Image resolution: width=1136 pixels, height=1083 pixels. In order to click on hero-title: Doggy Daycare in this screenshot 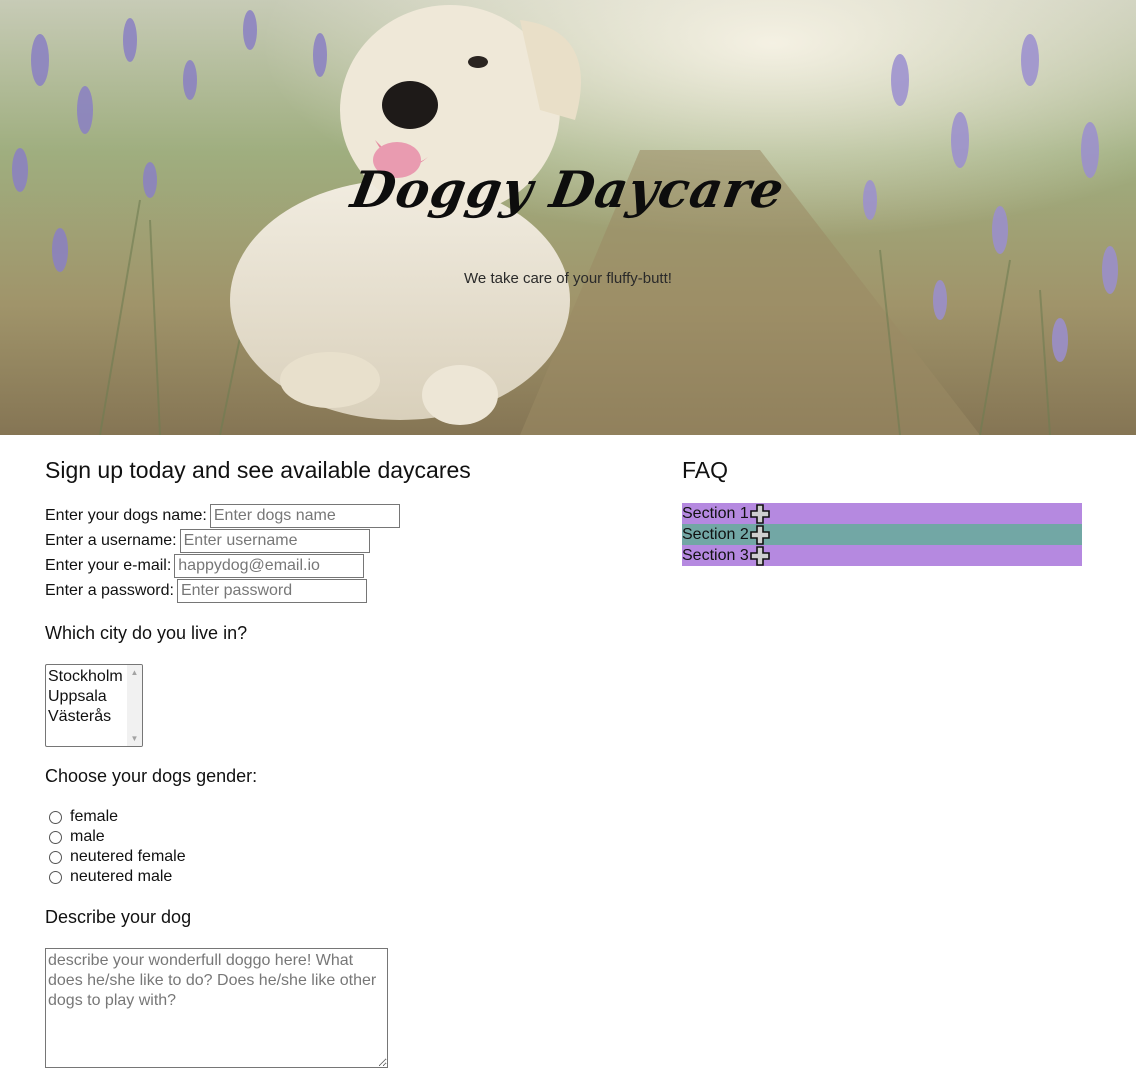, I will do `click(568, 189)`.